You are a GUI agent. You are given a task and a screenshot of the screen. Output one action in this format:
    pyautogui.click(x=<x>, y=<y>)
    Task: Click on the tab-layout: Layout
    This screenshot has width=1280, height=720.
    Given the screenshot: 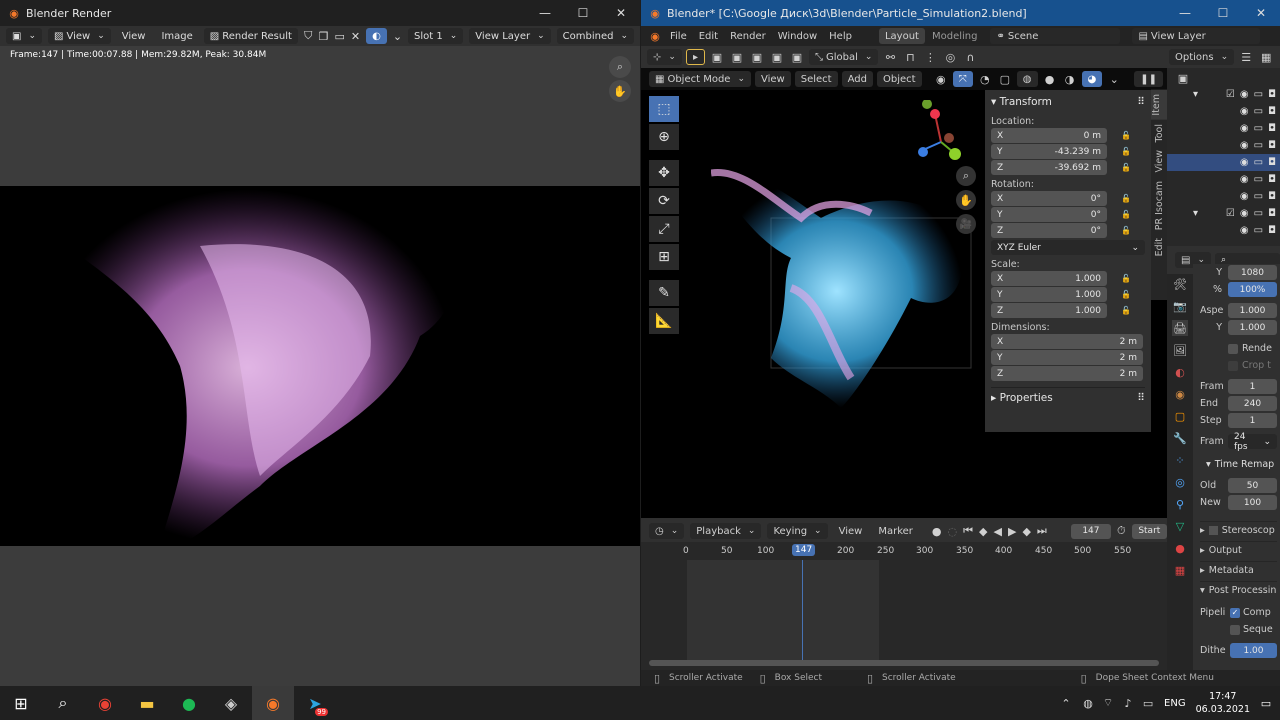 What is the action you would take?
    pyautogui.click(x=901, y=36)
    